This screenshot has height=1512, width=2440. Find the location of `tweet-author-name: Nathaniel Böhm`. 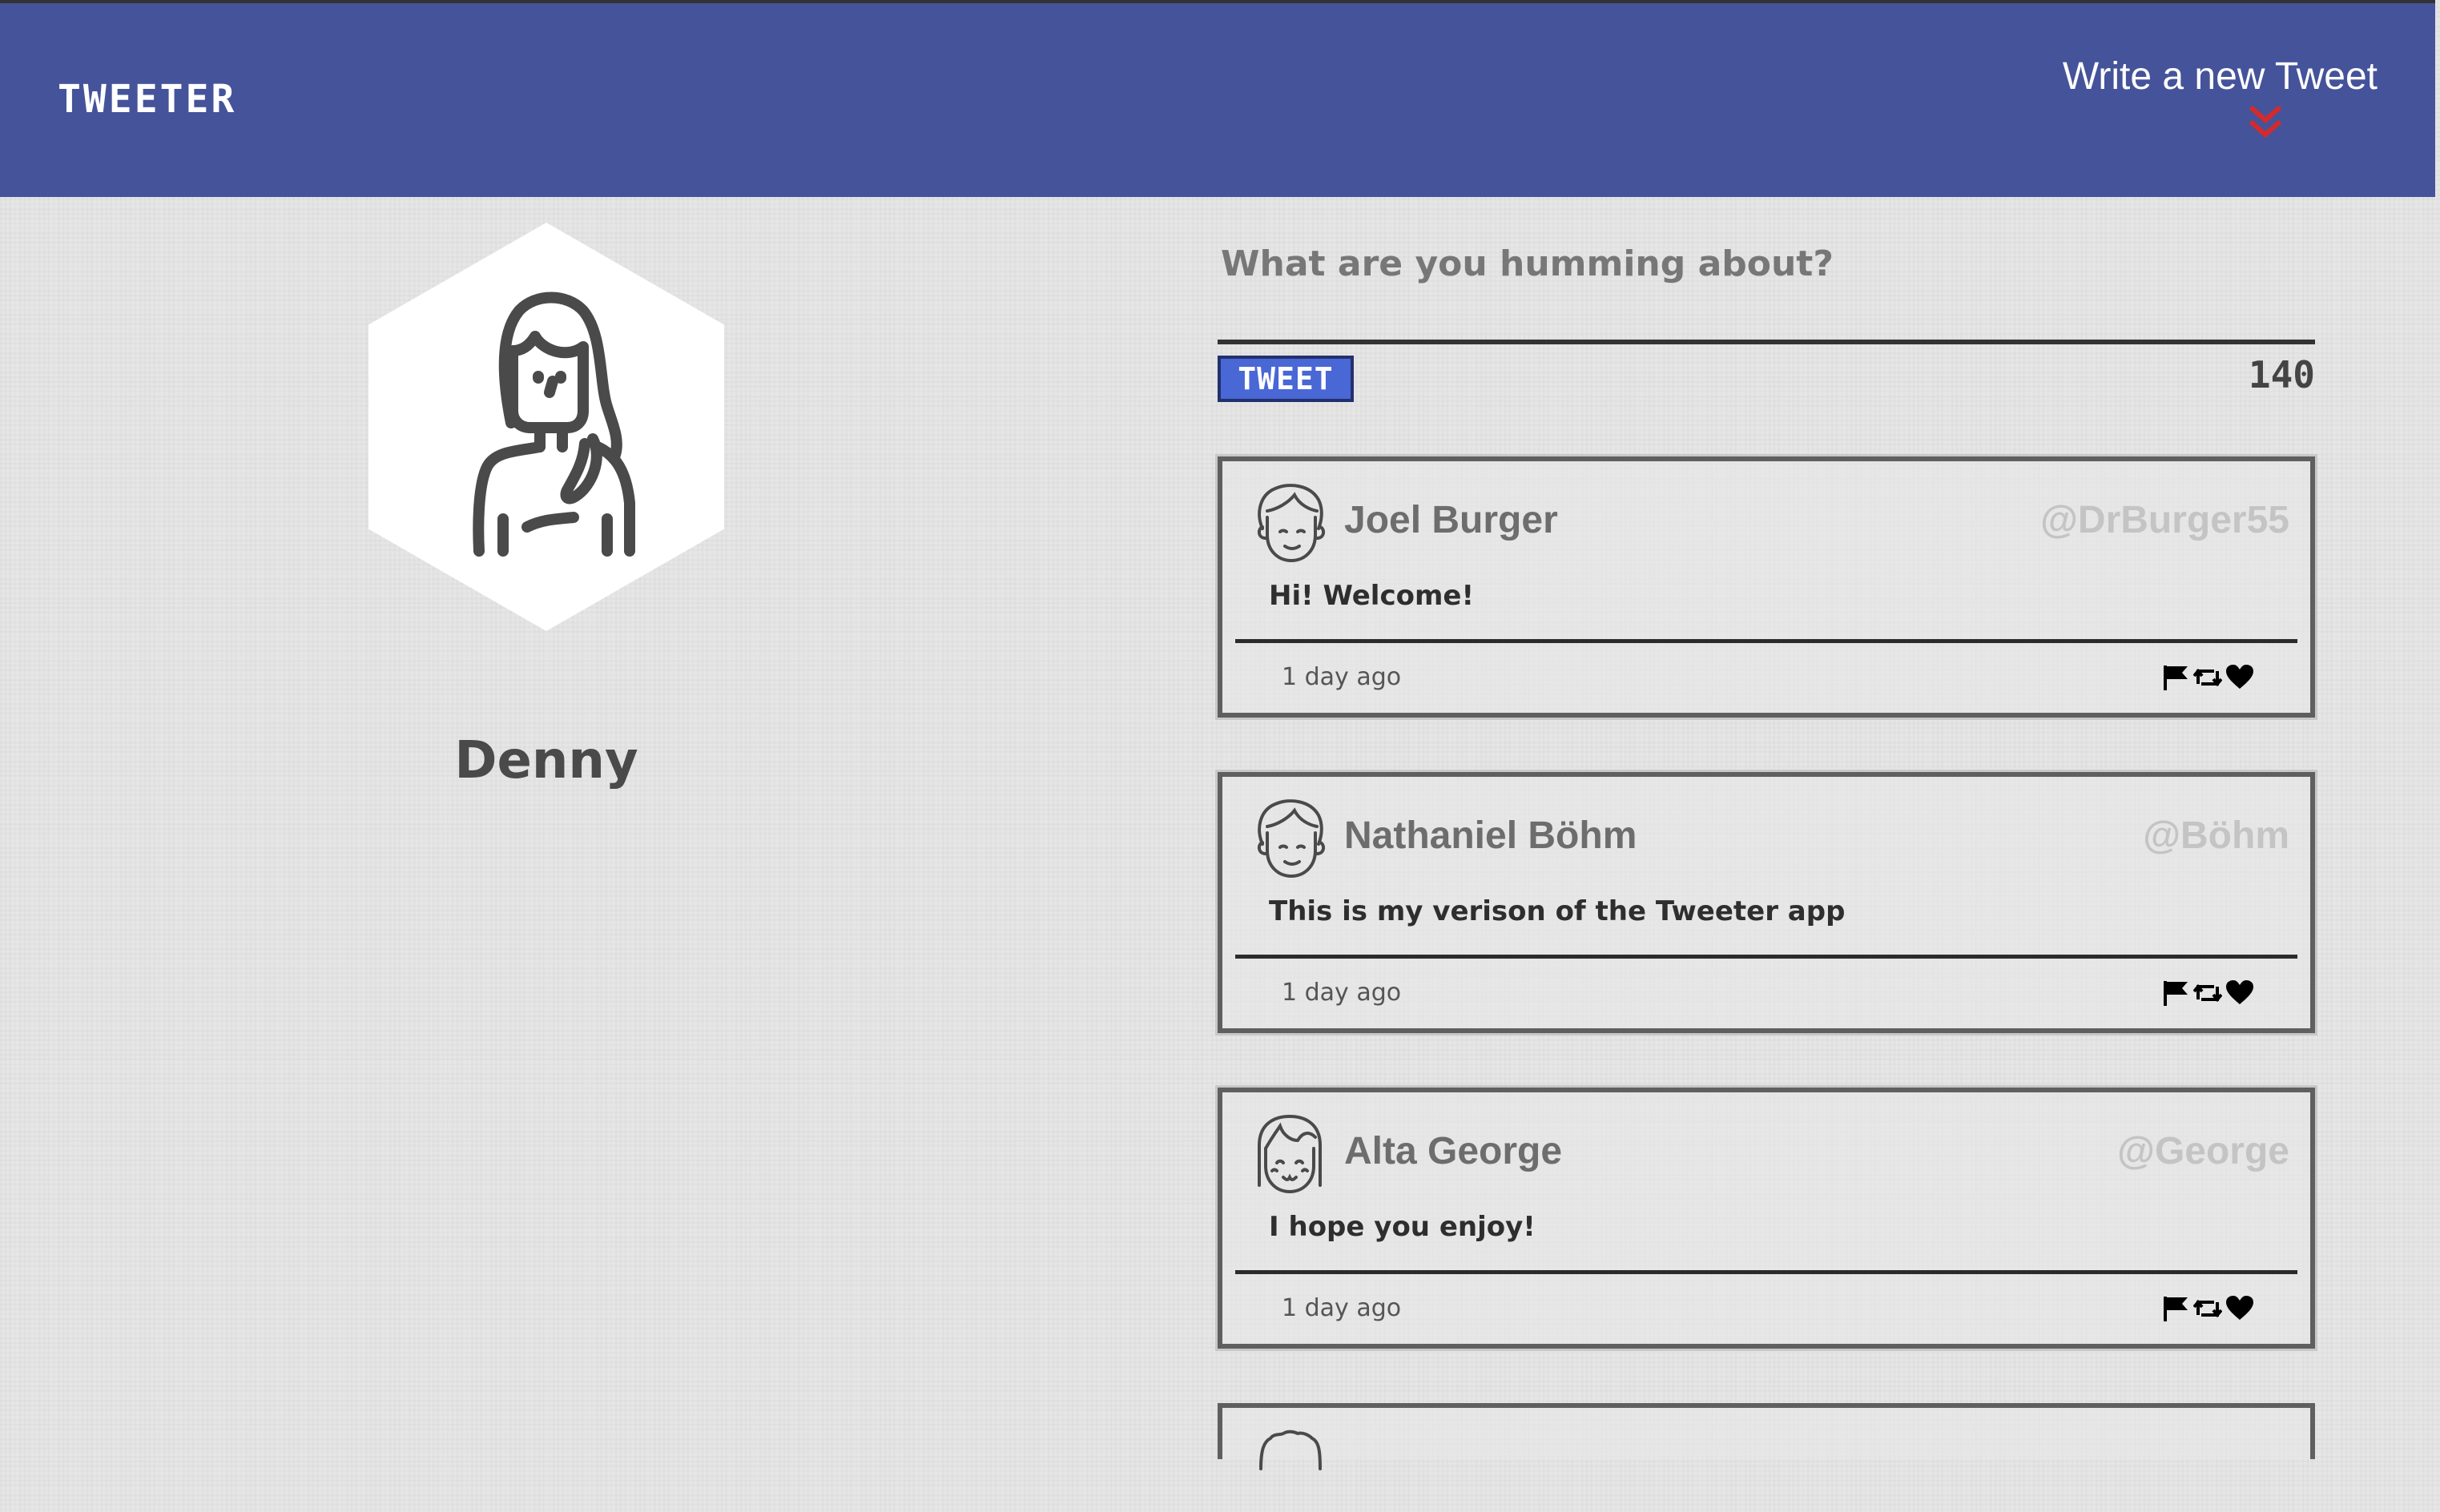

tweet-author-name: Nathaniel Böhm is located at coordinates (1490, 835).